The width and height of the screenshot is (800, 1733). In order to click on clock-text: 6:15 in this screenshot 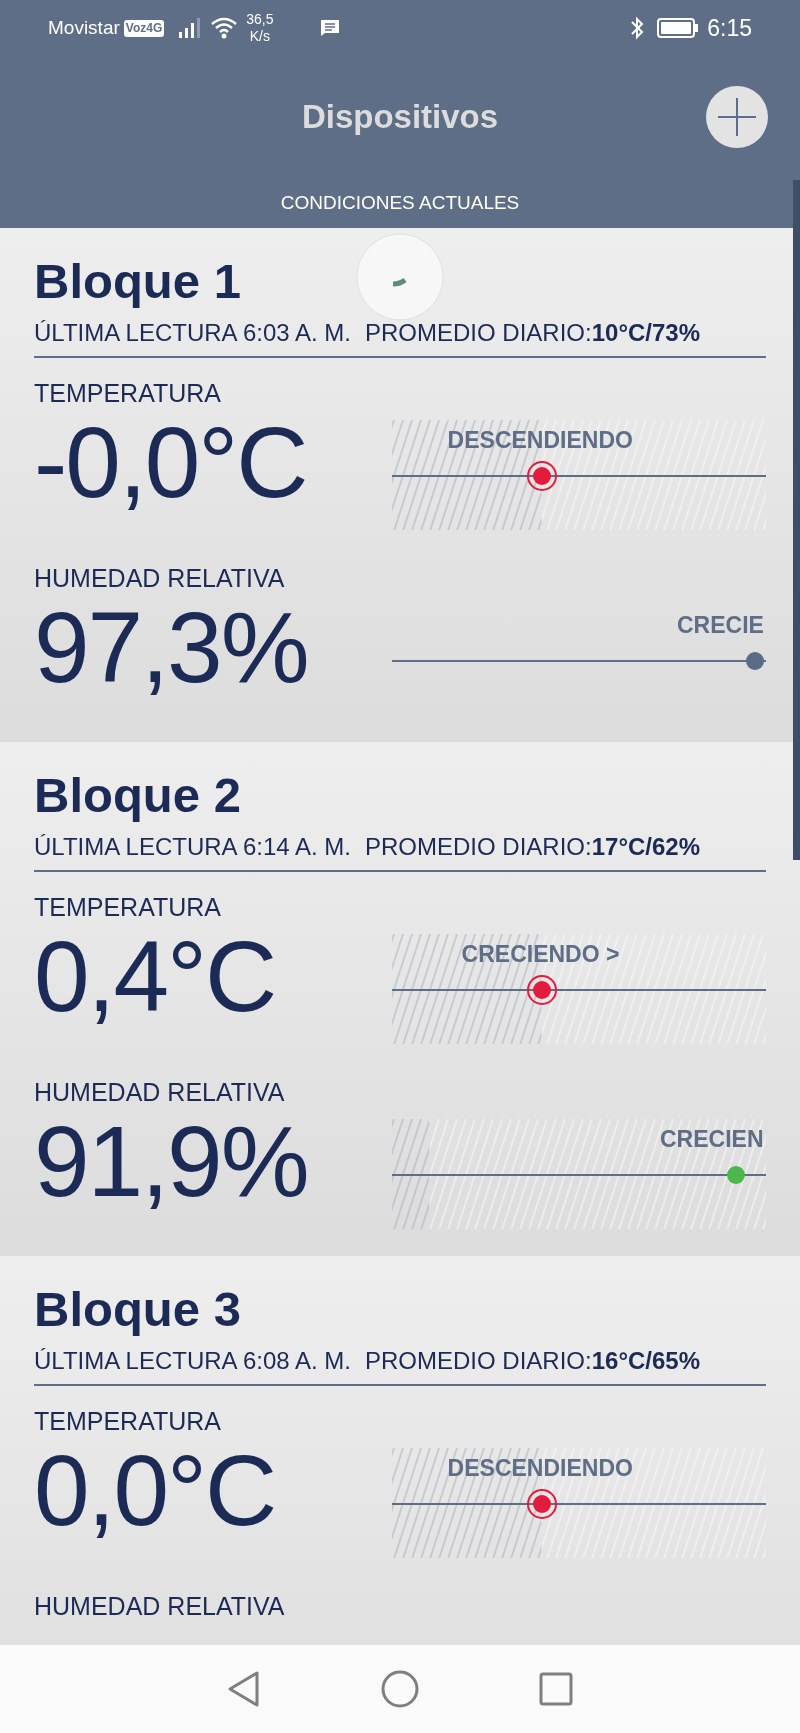, I will do `click(729, 28)`.